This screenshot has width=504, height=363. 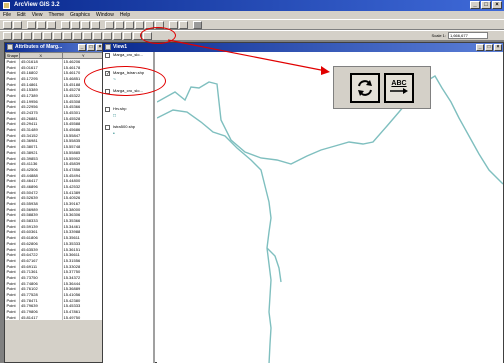 I want to click on annotation-arrow, so click(x=247, y=55).